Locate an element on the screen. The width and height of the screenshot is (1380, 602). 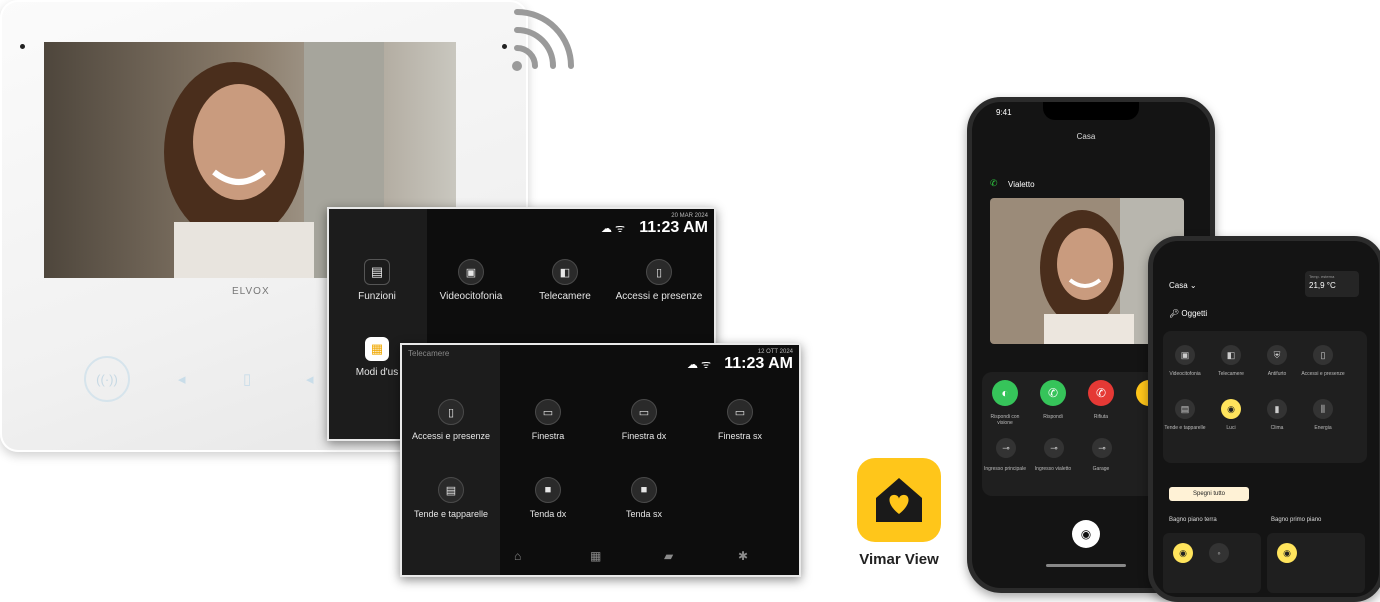
temperature-label: Temp. esterna is located at coordinates (1322, 276).